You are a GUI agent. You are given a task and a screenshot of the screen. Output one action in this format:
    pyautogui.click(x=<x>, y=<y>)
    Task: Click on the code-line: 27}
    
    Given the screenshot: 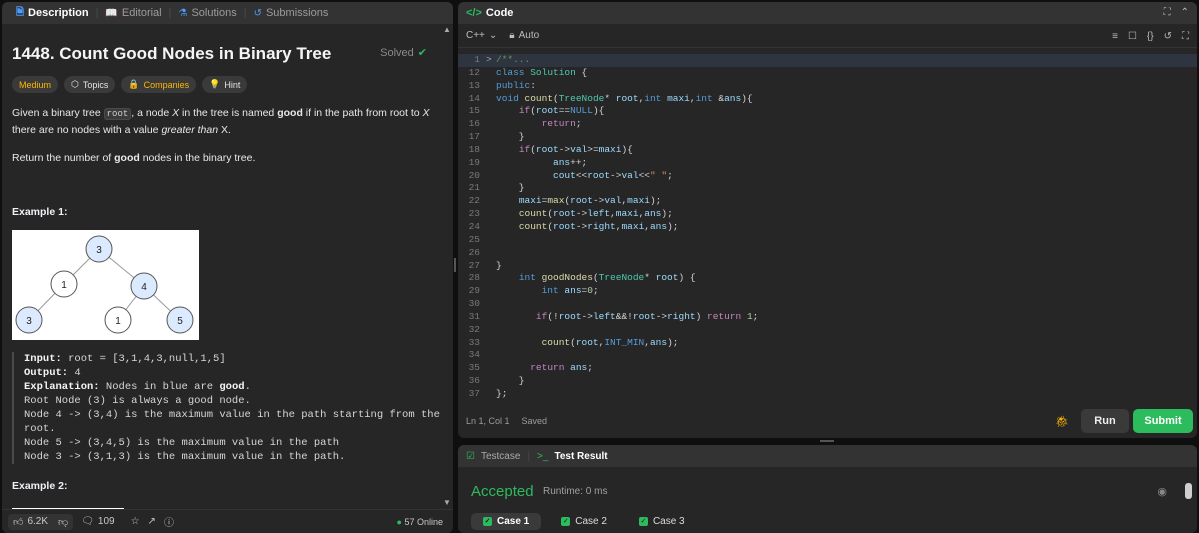 What is the action you would take?
    pyautogui.click(x=827, y=266)
    